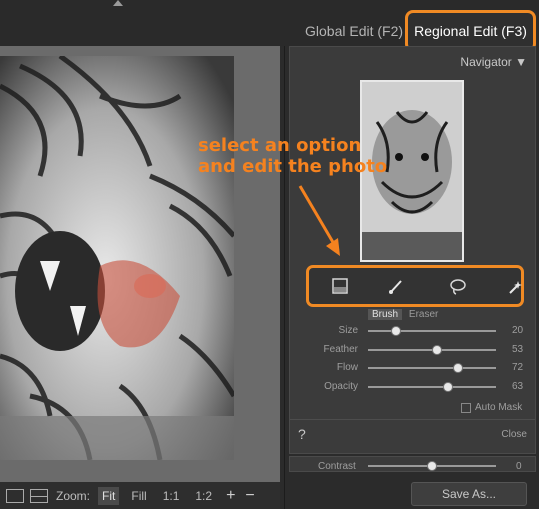 The height and width of the screenshot is (509, 539). Describe the element at coordinates (458, 368) in the screenshot. I see `flow-slider-knob` at that location.